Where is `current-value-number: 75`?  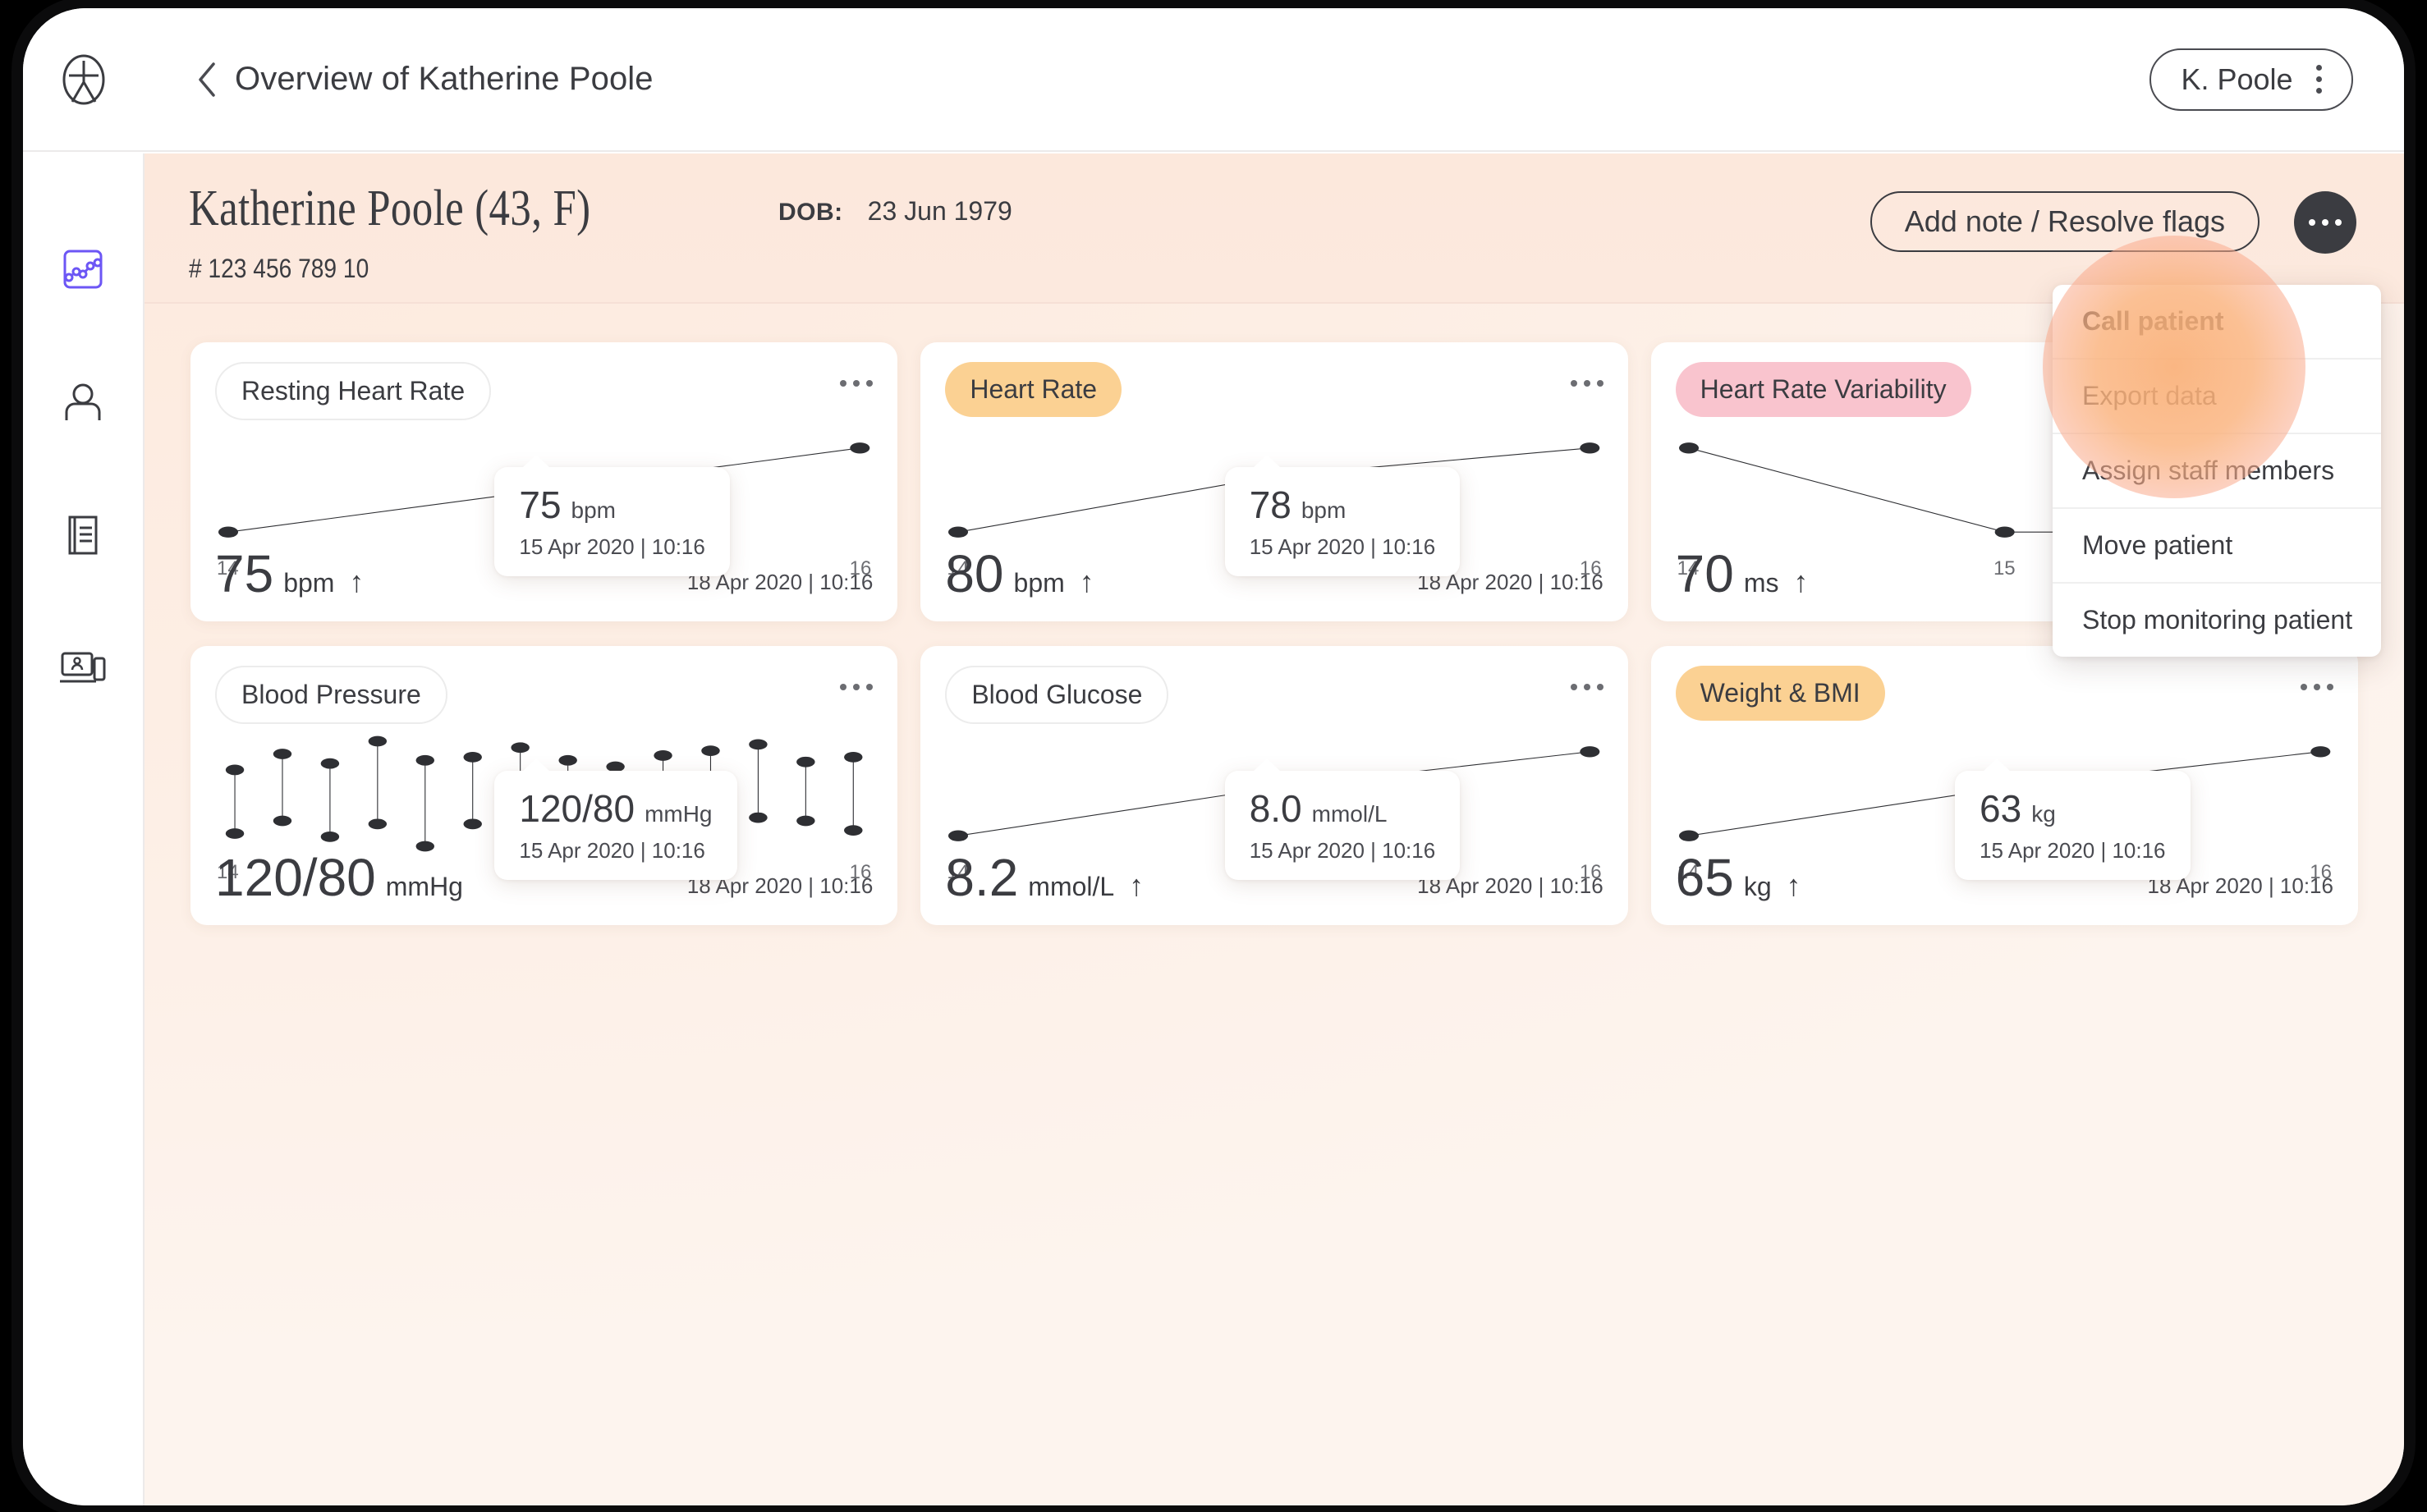 current-value-number: 75 is located at coordinates (244, 573).